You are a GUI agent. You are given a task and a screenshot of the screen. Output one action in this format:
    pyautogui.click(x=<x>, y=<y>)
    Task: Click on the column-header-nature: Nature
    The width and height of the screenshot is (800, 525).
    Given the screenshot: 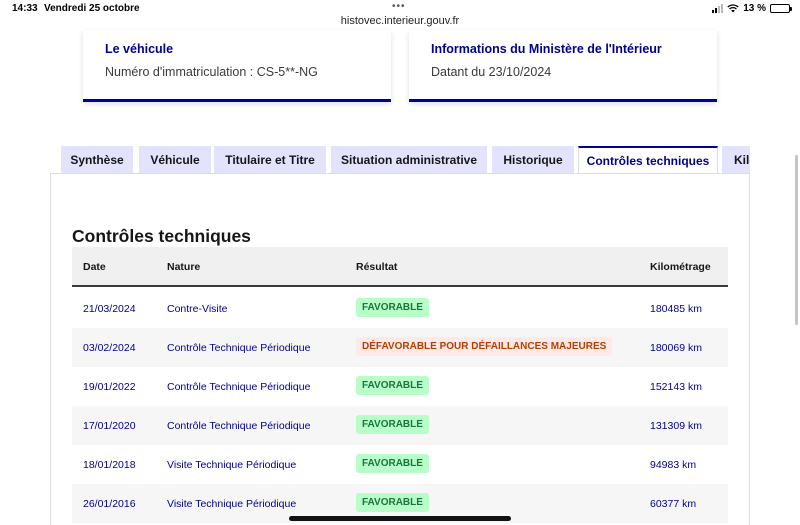 What is the action you would take?
    pyautogui.click(x=184, y=267)
    